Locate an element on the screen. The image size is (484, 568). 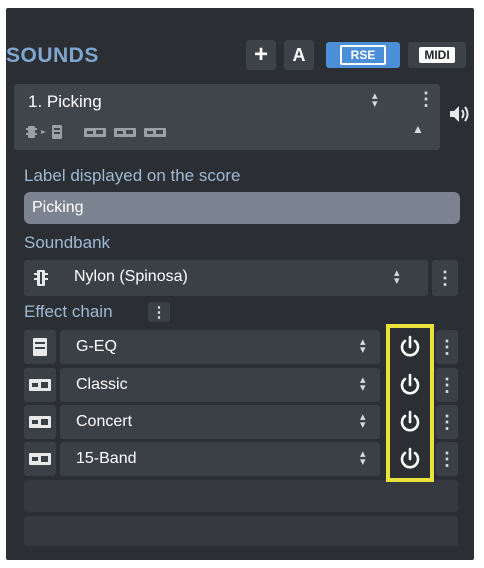
track-menu-button: ⋮ is located at coordinates (426, 99).